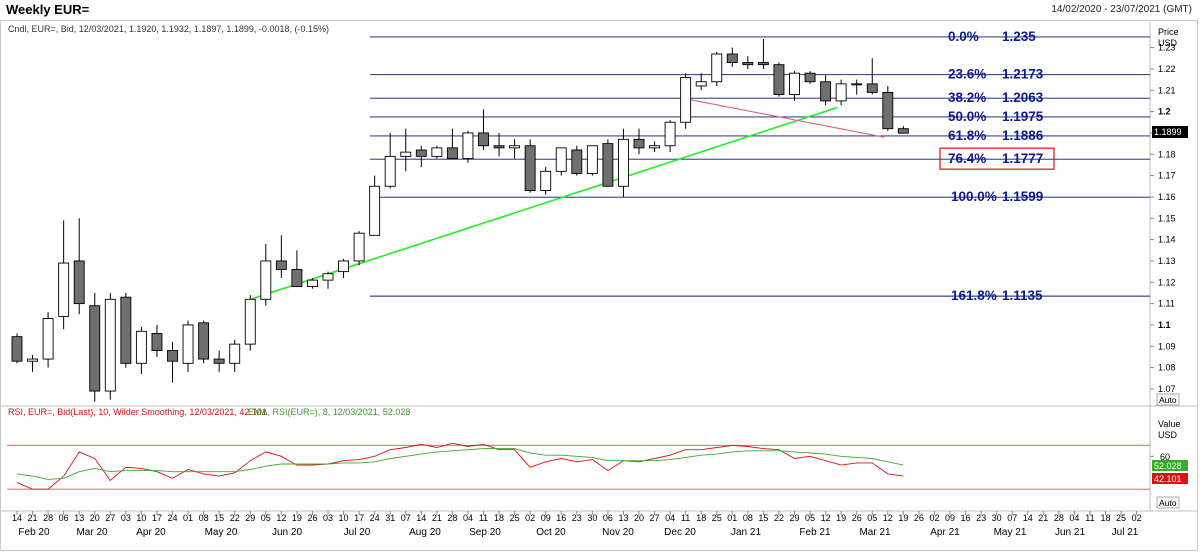 Image resolution: width=1200 pixels, height=553 pixels. Describe the element at coordinates (1167, 261) in the screenshot. I see `y-tick-label: 1.13` at that location.